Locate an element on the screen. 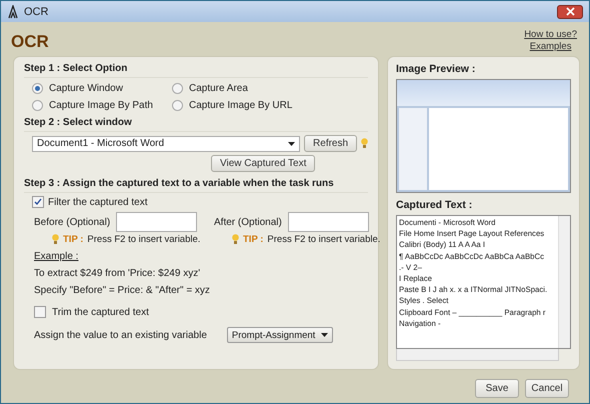  option-label: Capture Image By Path is located at coordinates (101, 105).